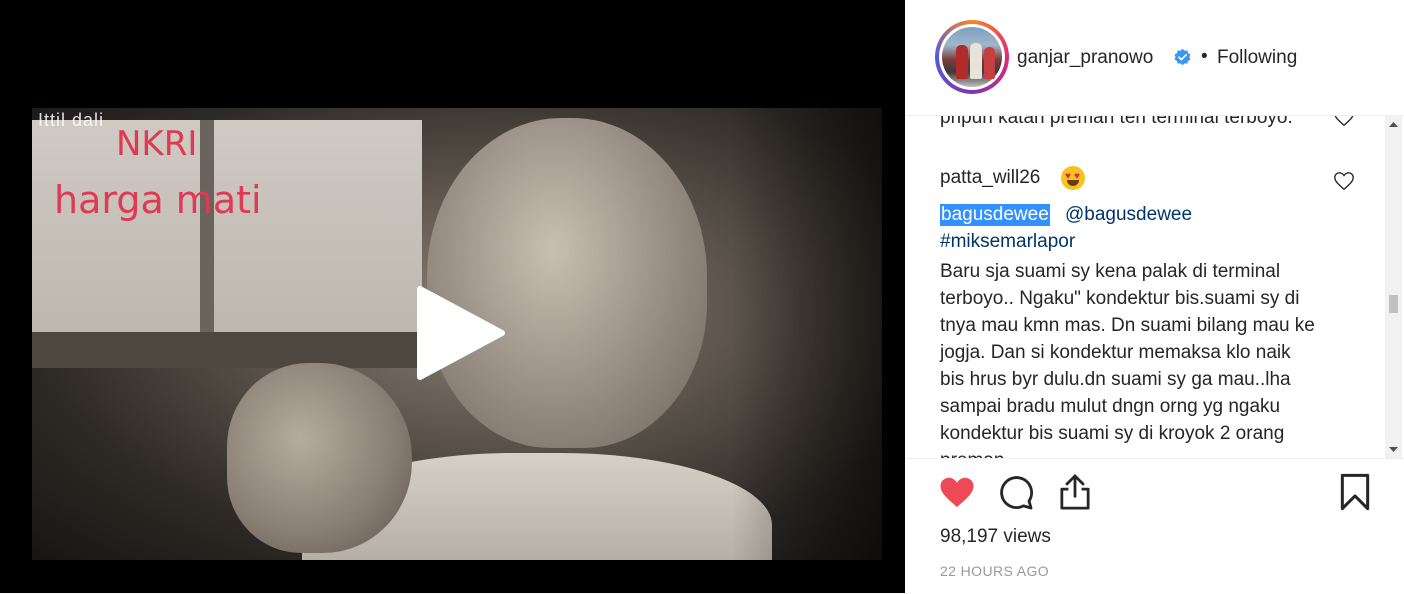  Describe the element at coordinates (995, 537) in the screenshot. I see `views-count: 98,197 views` at that location.